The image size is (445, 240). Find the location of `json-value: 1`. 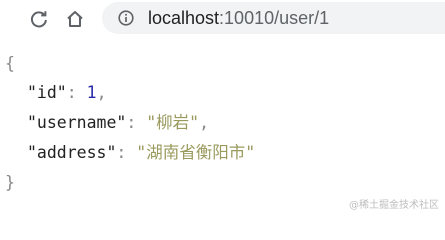

json-value: 1 is located at coordinates (91, 92).